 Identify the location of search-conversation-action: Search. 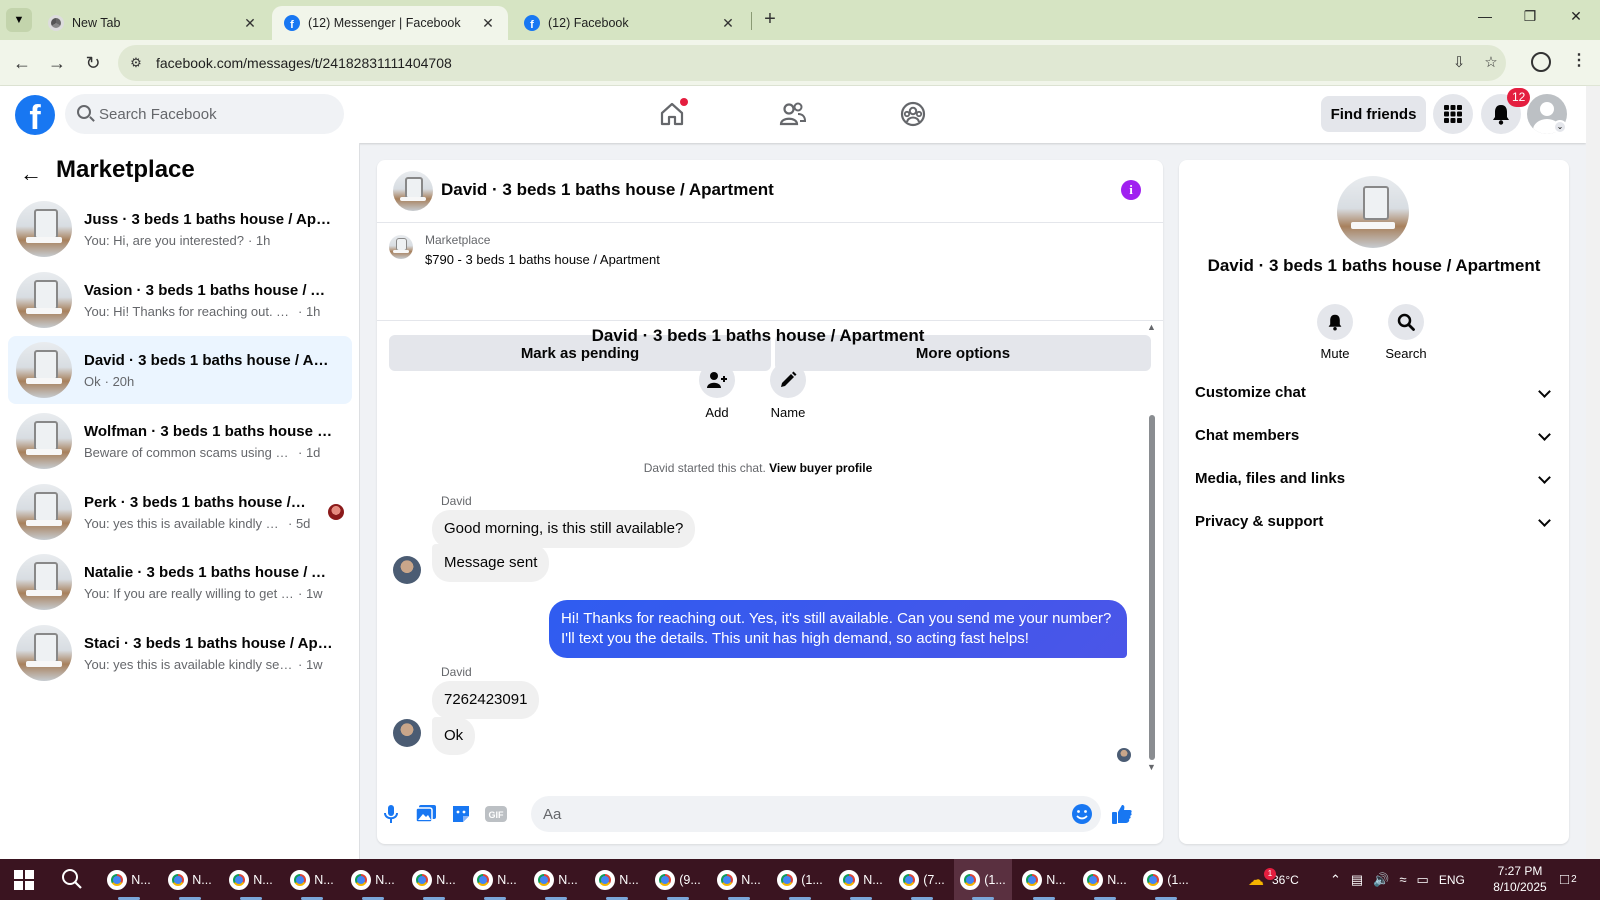
(1406, 332).